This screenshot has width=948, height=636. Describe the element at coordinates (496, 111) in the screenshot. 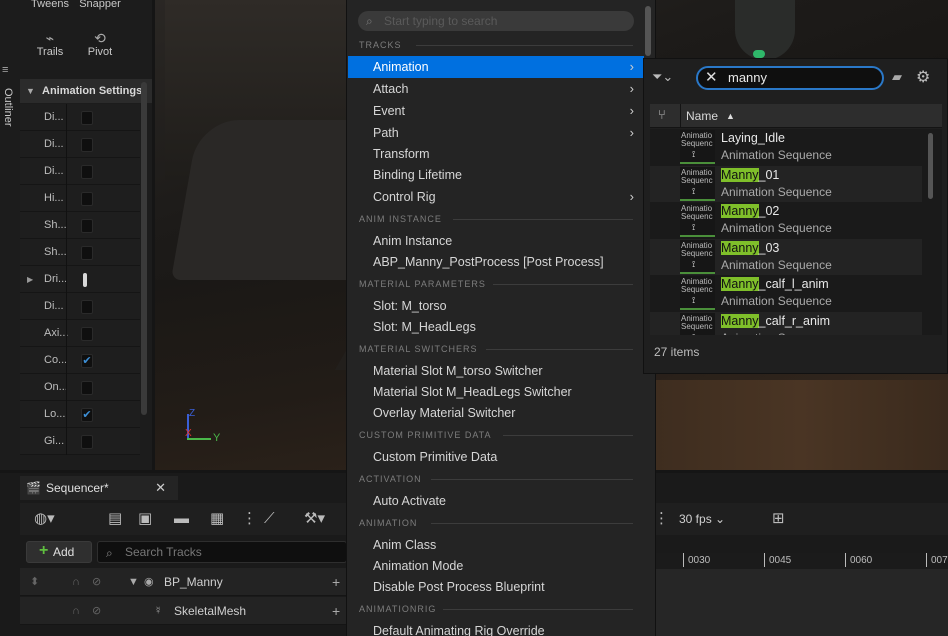

I see `menu-item-event: Event ›` at that location.